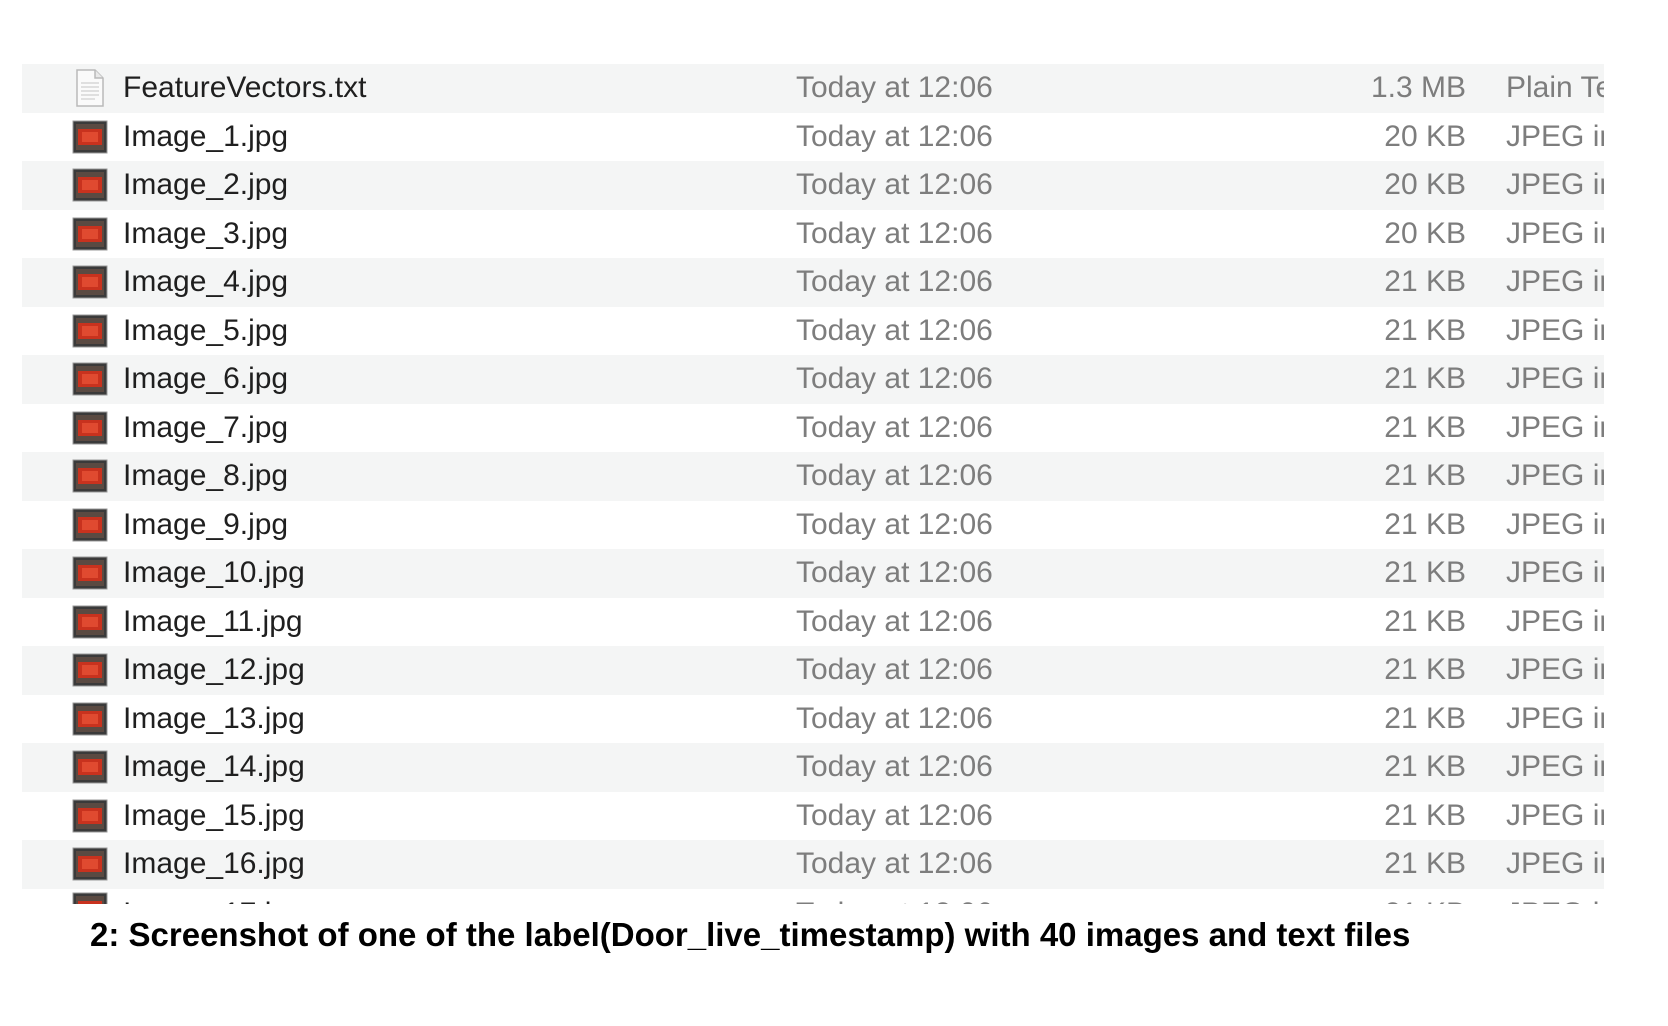 This screenshot has width=1668, height=1026. I want to click on file-row: Image_1.jpg Today at 12:06 20 KB JPEG image, so click(813, 137).